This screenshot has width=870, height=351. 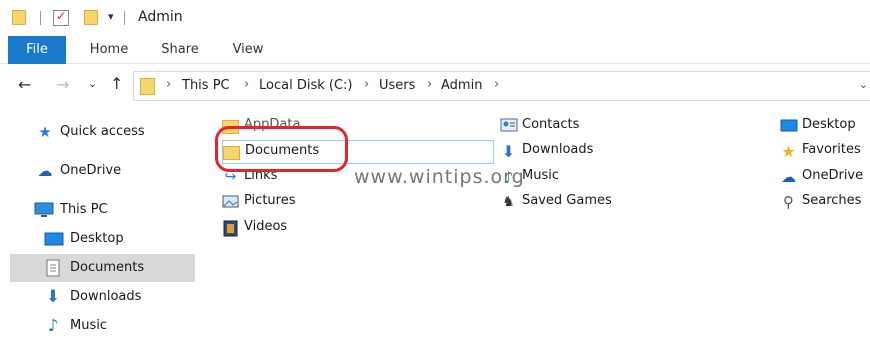 I want to click on tab-home: Home, so click(x=109, y=50).